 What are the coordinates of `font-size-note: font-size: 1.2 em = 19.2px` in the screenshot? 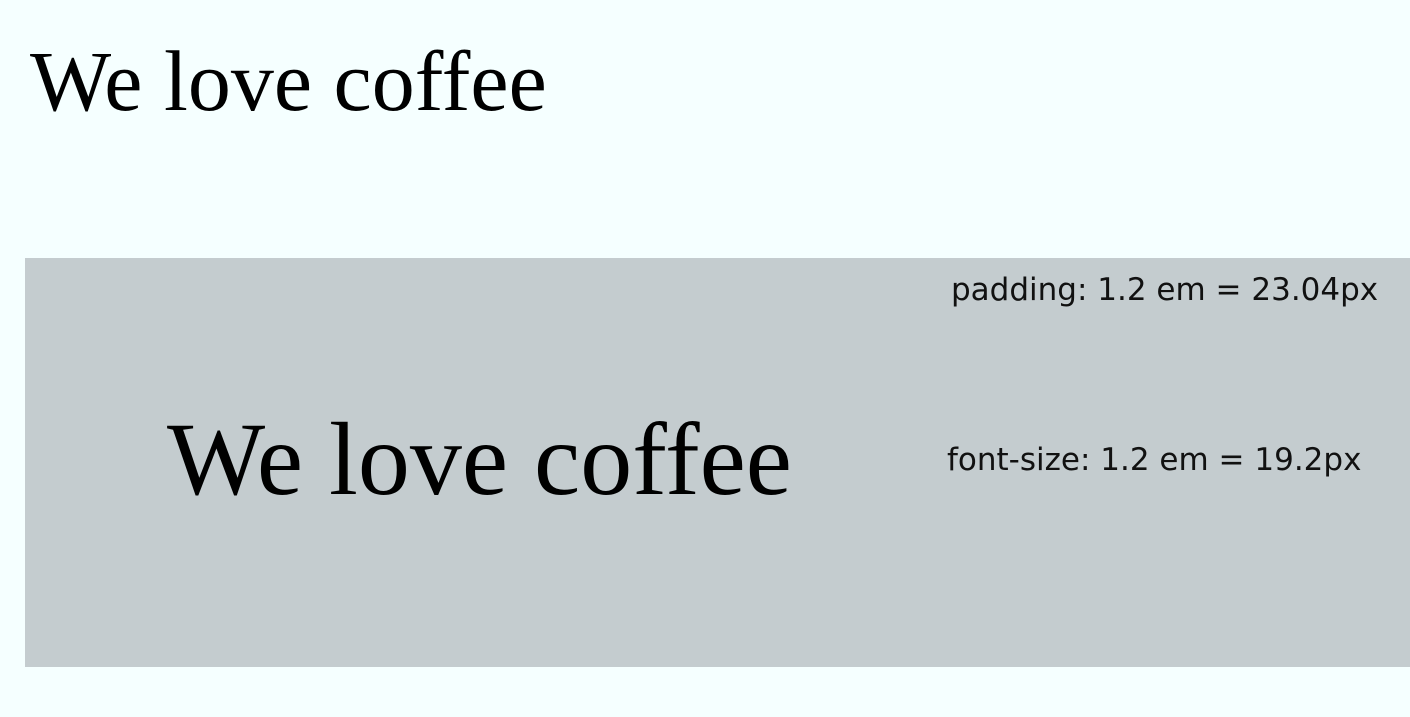 It's located at (1154, 460).